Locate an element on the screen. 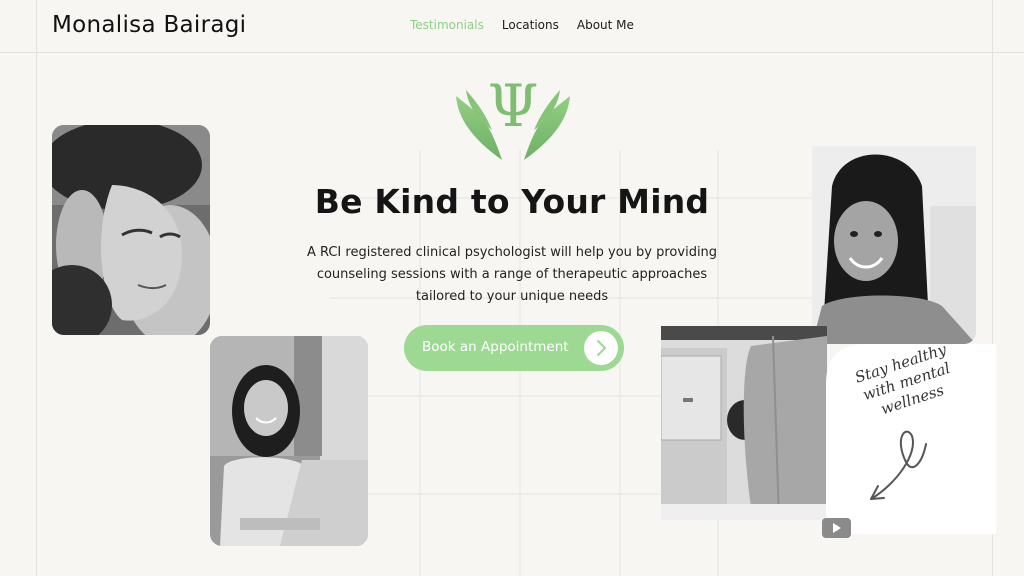 The height and width of the screenshot is (576, 1024). brand-name: Monalisa Bairagi is located at coordinates (149, 25).